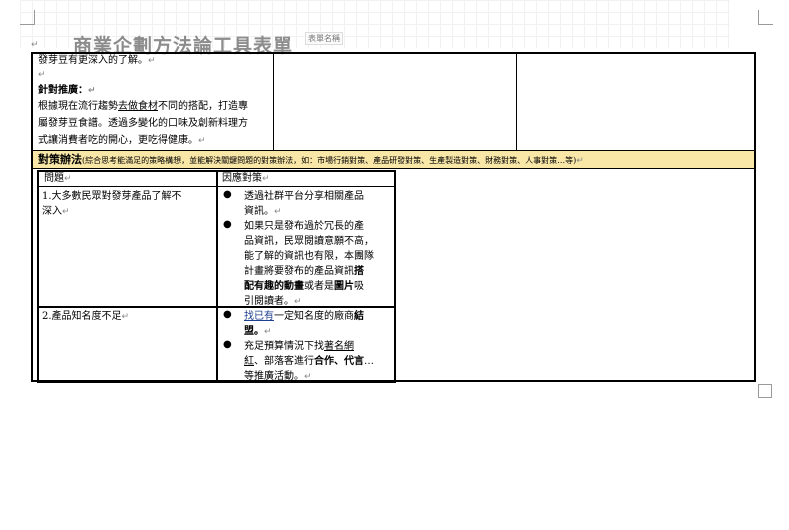 This screenshot has height=530, width=789. Describe the element at coordinates (122, 141) in the screenshot. I see `recommend-line-3: 式讓消費者吃的開心，更吃得健康。↵` at that location.